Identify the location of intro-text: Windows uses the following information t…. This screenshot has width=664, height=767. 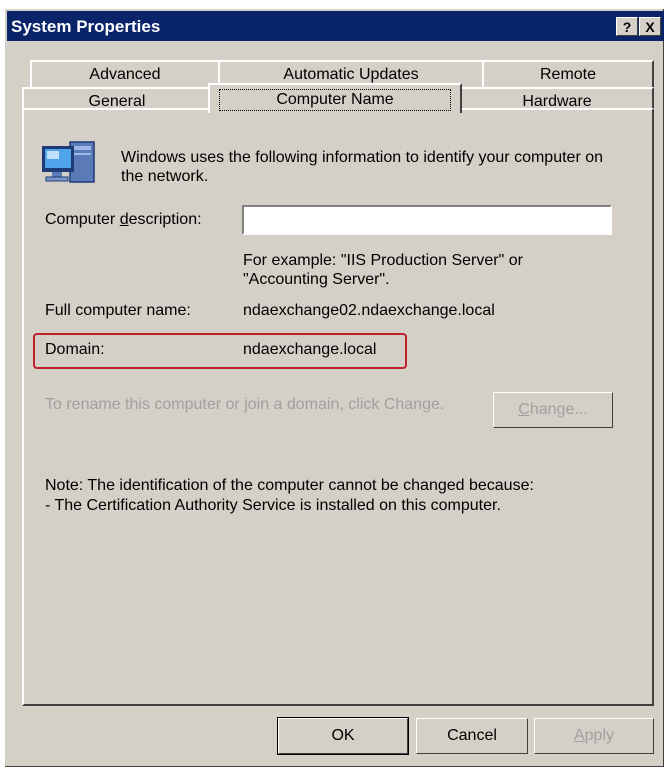
(362, 167).